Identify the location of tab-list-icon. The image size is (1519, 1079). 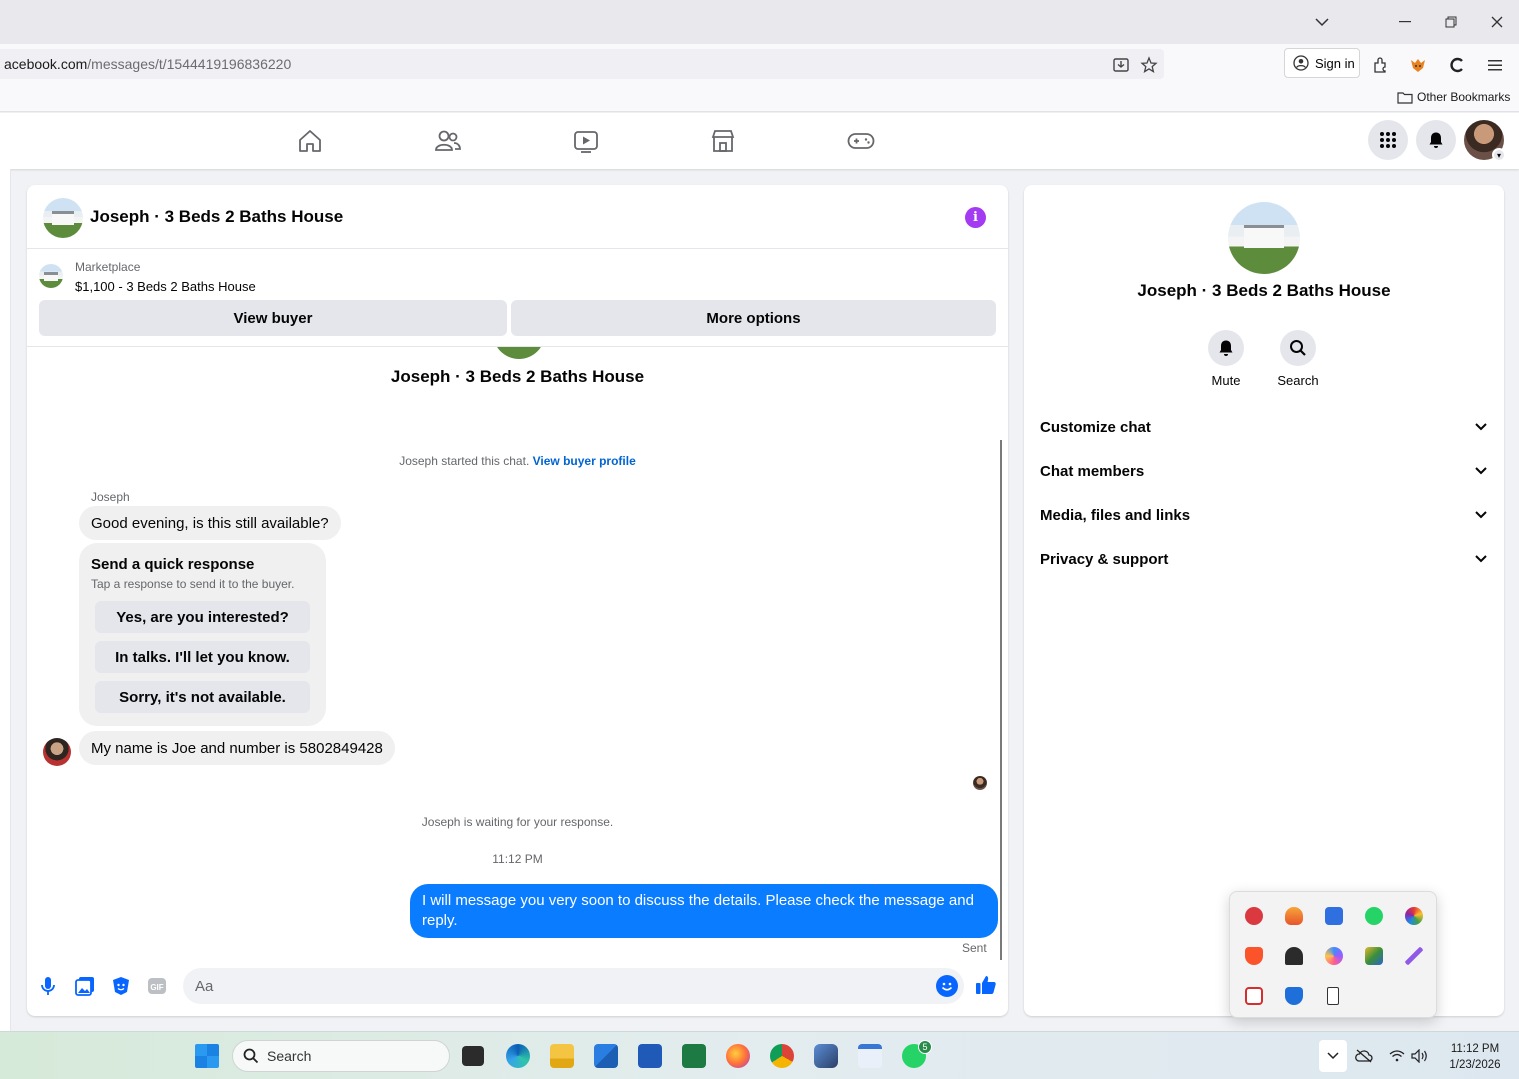
(1322, 22).